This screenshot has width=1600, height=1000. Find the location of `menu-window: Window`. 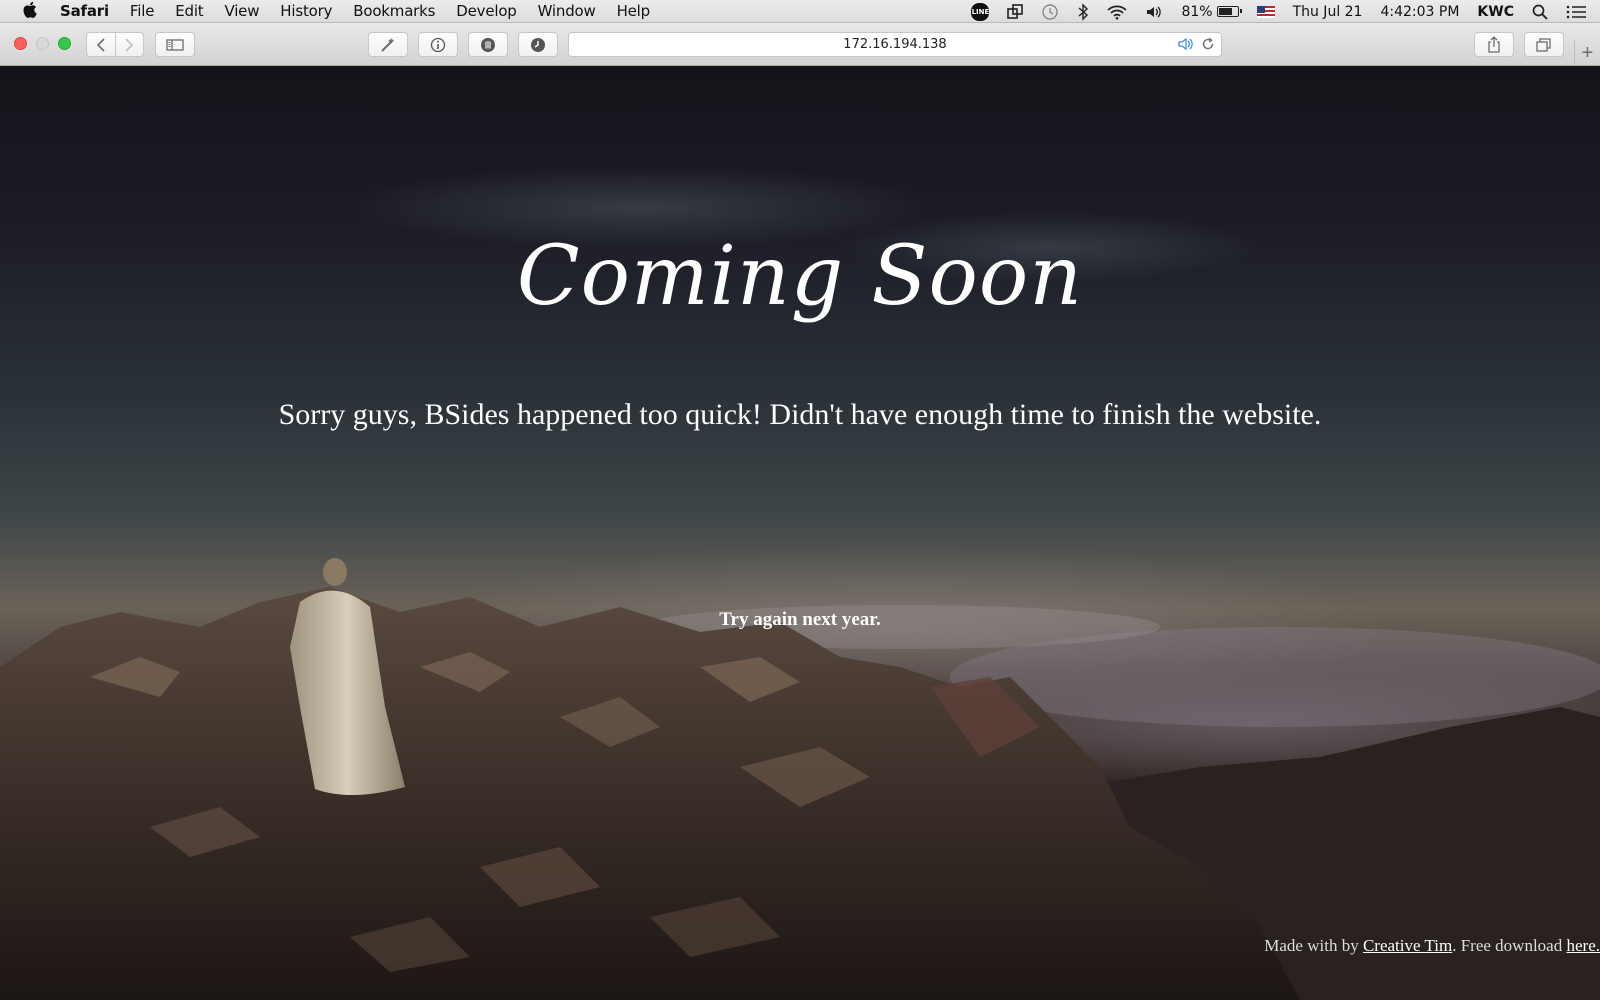

menu-window: Window is located at coordinates (567, 11).